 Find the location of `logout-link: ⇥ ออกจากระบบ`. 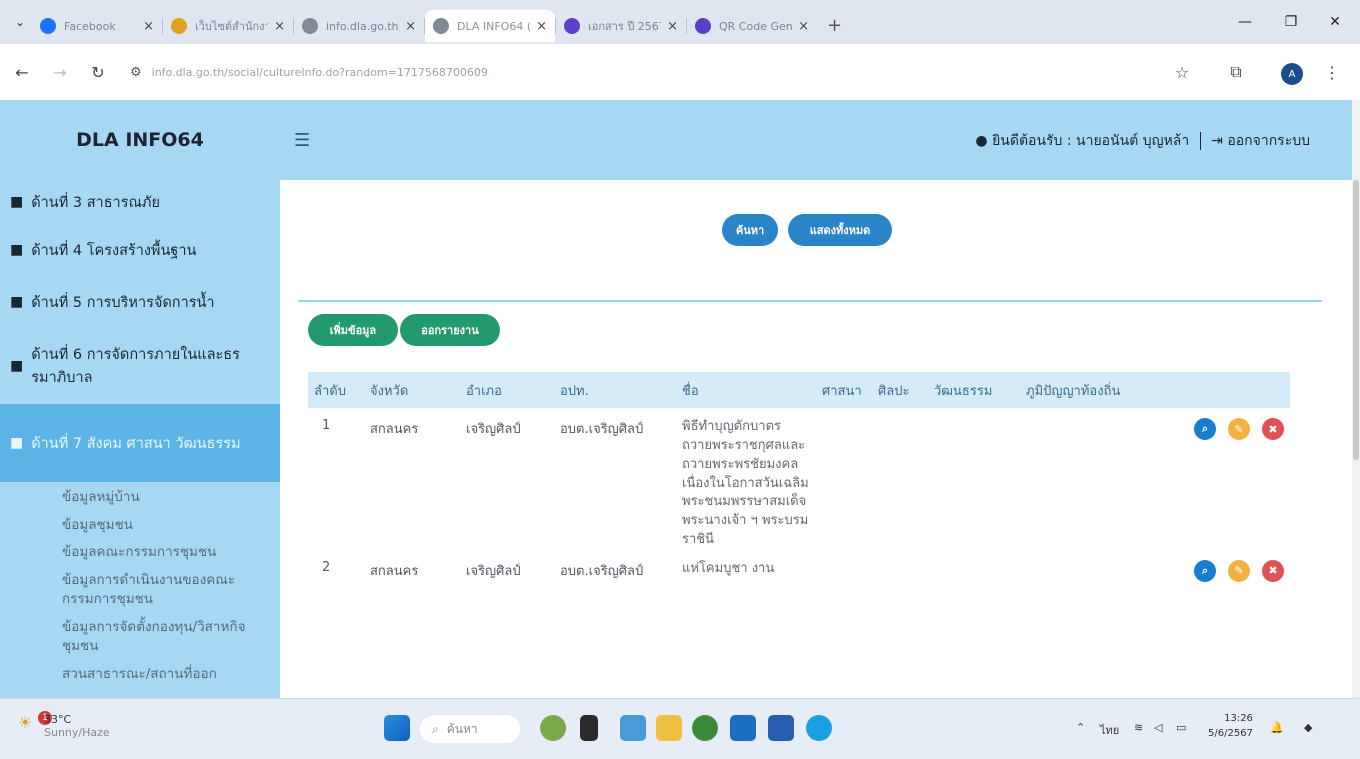

logout-link: ⇥ ออกจากระบบ is located at coordinates (1260, 141).